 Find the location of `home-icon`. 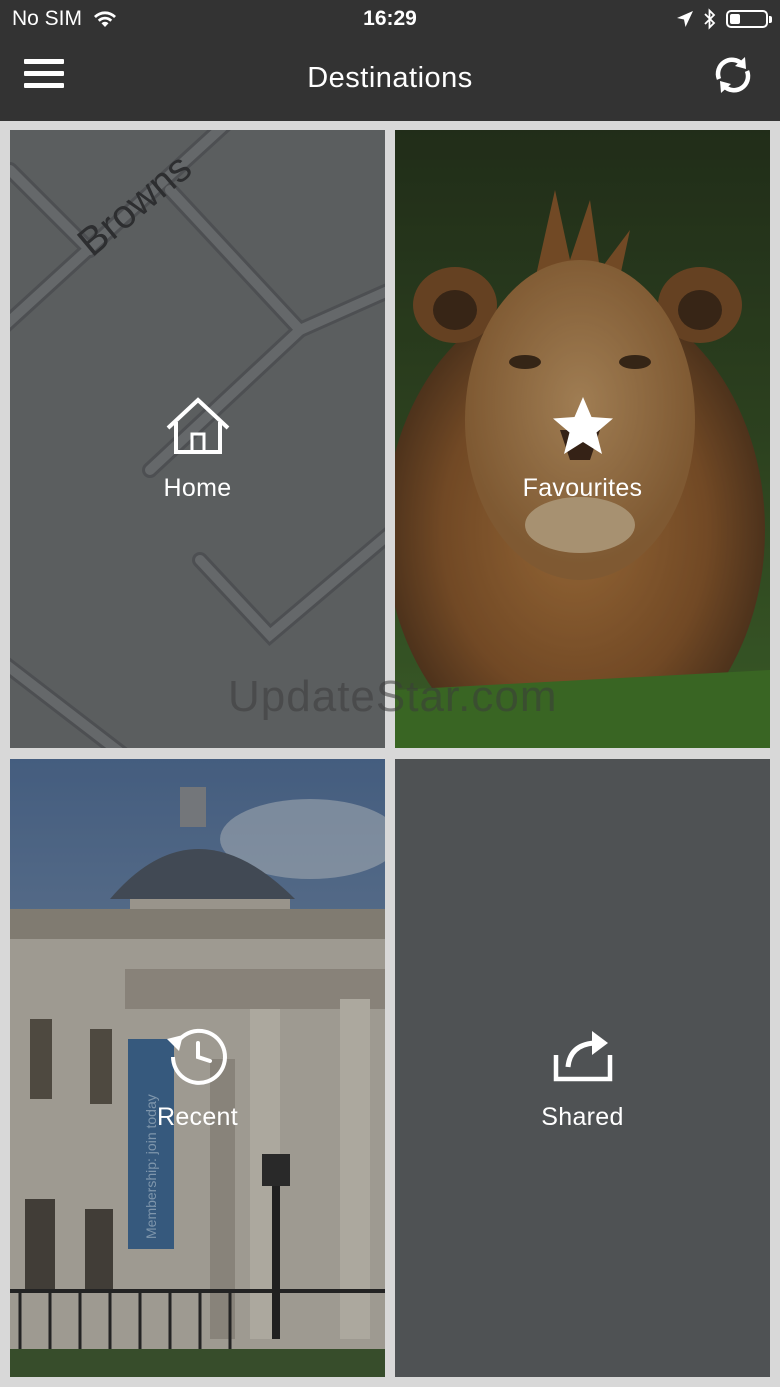

home-icon is located at coordinates (197, 425).